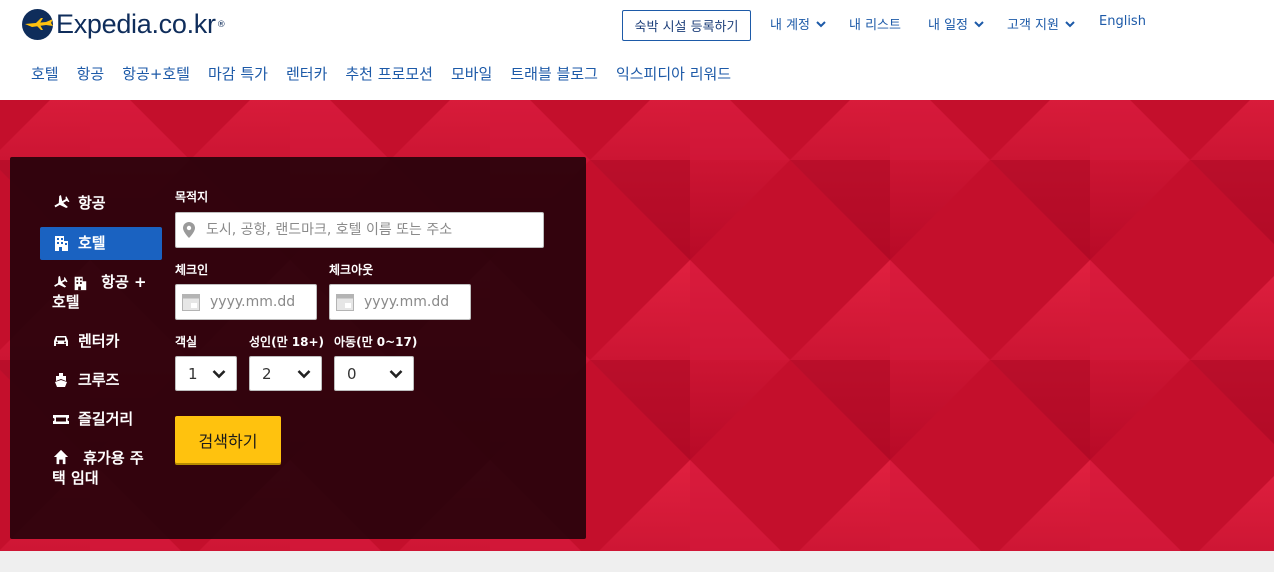 This screenshot has width=1274, height=572. I want to click on nav-hotels: 호텔, so click(45, 73).